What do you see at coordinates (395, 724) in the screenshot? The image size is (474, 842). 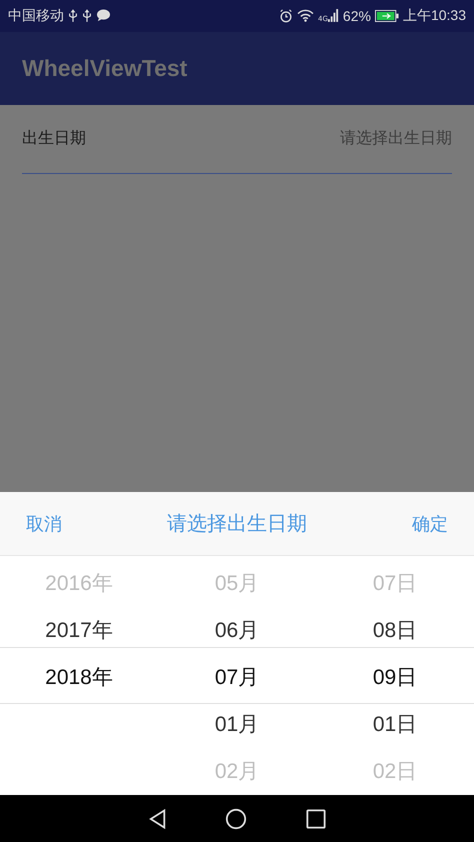 I see `wheel-option: 01日` at bounding box center [395, 724].